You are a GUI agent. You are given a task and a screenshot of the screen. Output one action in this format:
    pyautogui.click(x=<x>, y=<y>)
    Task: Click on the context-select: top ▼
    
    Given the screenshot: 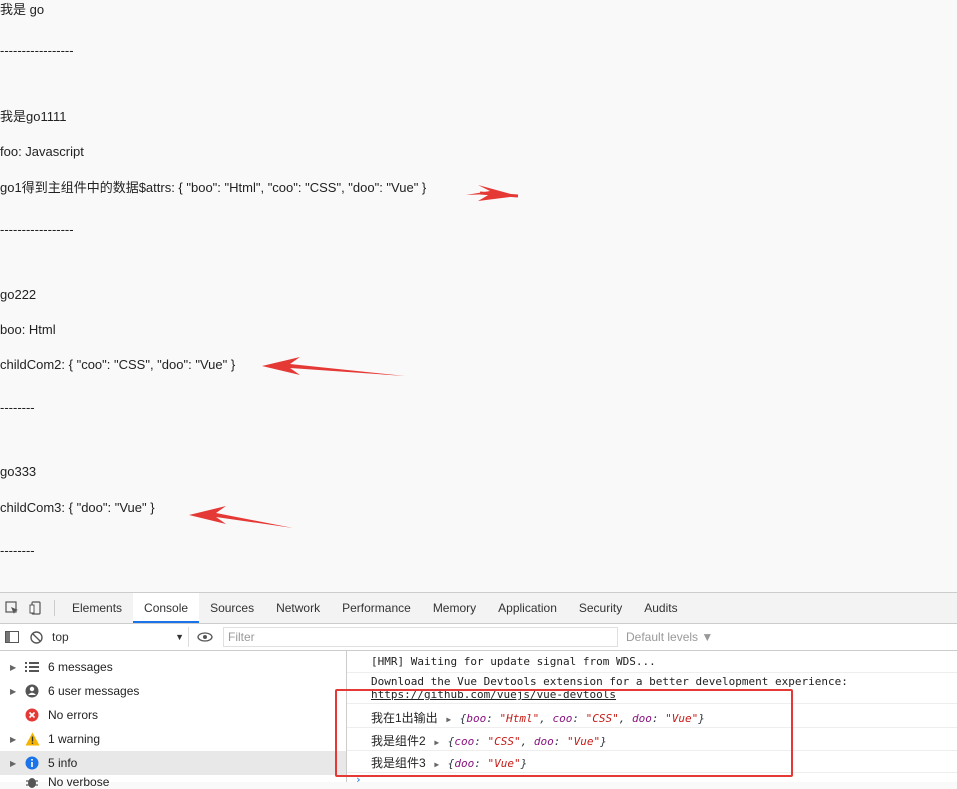 What is the action you would take?
    pyautogui.click(x=118, y=637)
    